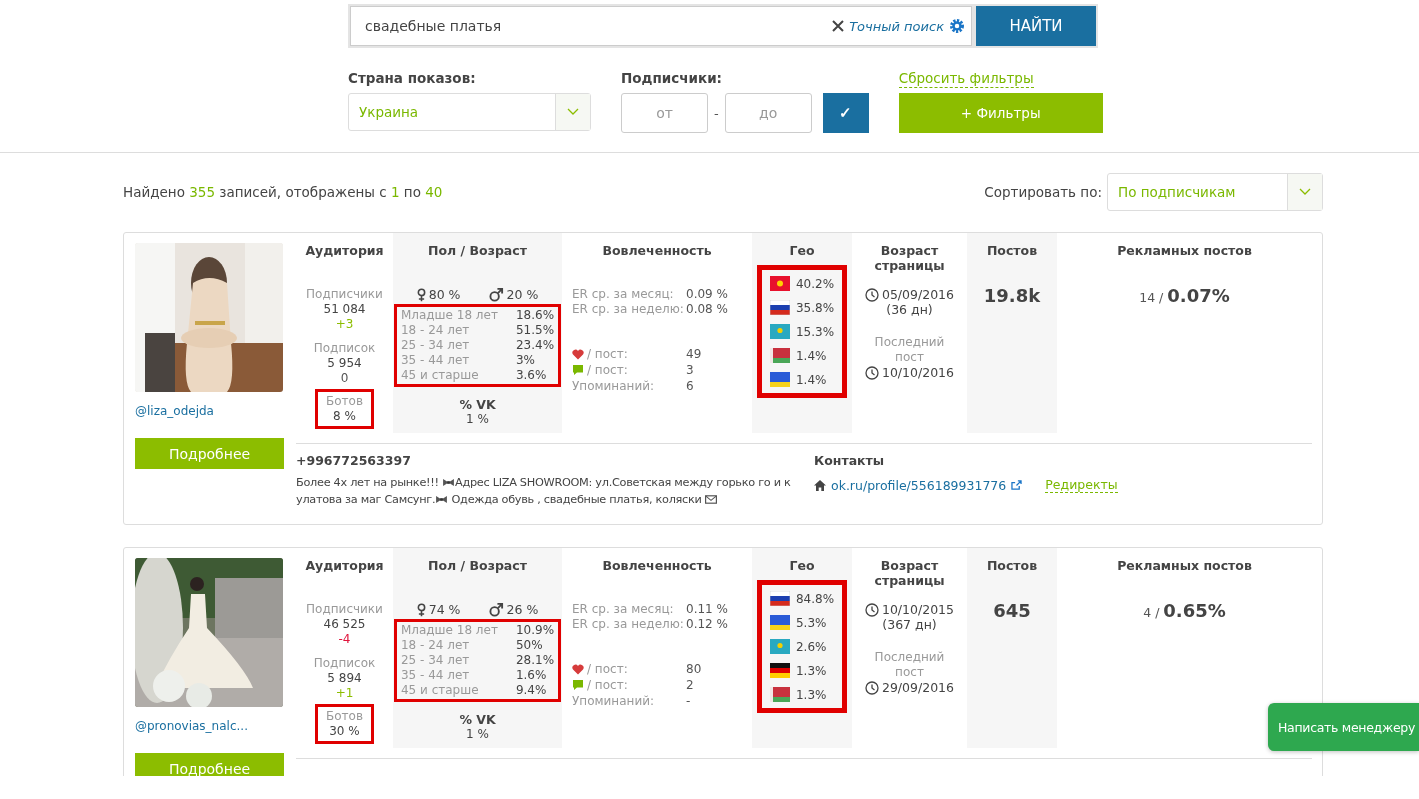 Image resolution: width=1419 pixels, height=799 pixels. What do you see at coordinates (707, 624) in the screenshot?
I see `er-week-value: 0.12 %` at bounding box center [707, 624].